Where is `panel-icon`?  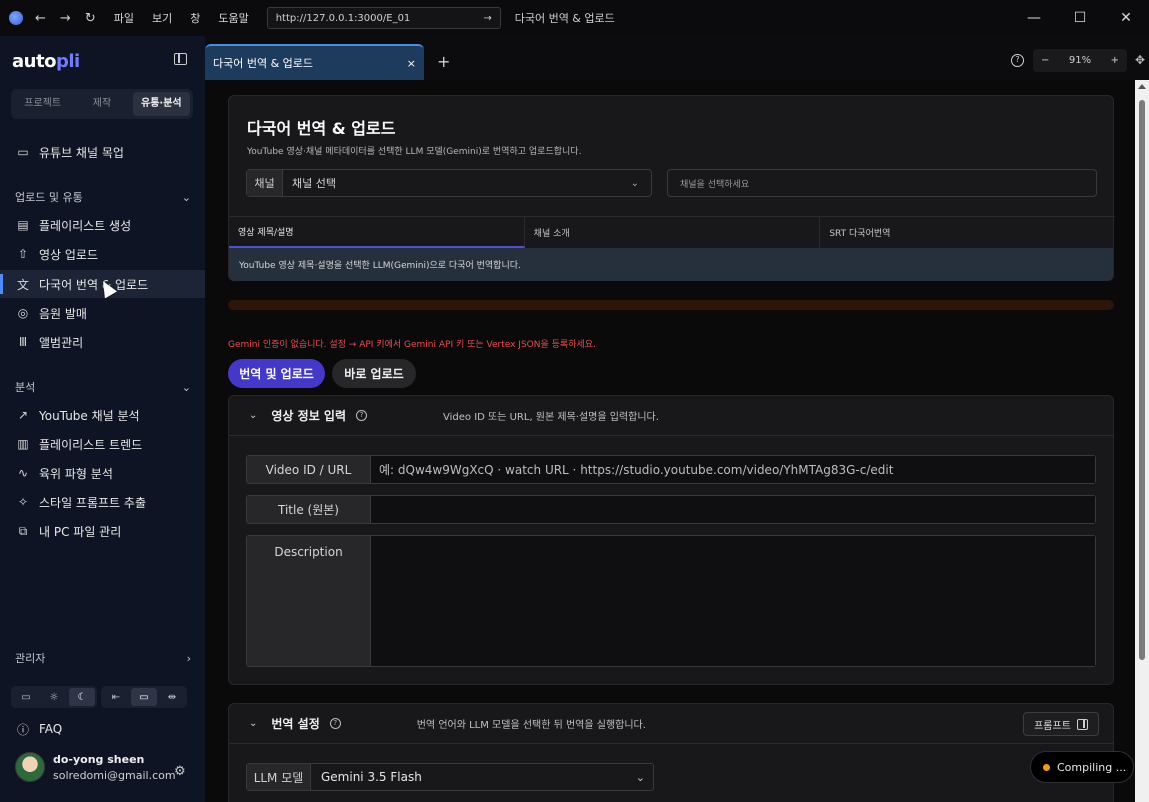
panel-icon is located at coordinates (1082, 724).